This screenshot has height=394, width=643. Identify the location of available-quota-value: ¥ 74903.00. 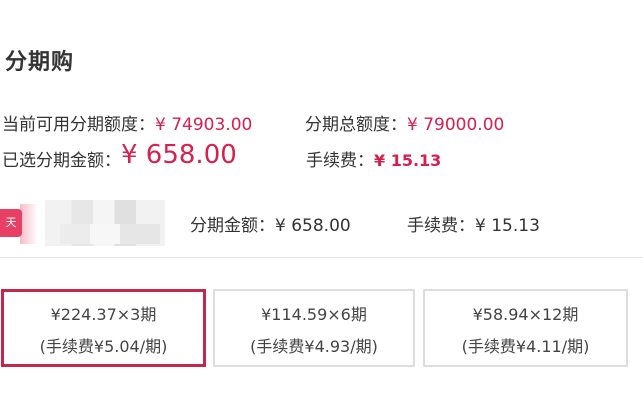
(204, 125).